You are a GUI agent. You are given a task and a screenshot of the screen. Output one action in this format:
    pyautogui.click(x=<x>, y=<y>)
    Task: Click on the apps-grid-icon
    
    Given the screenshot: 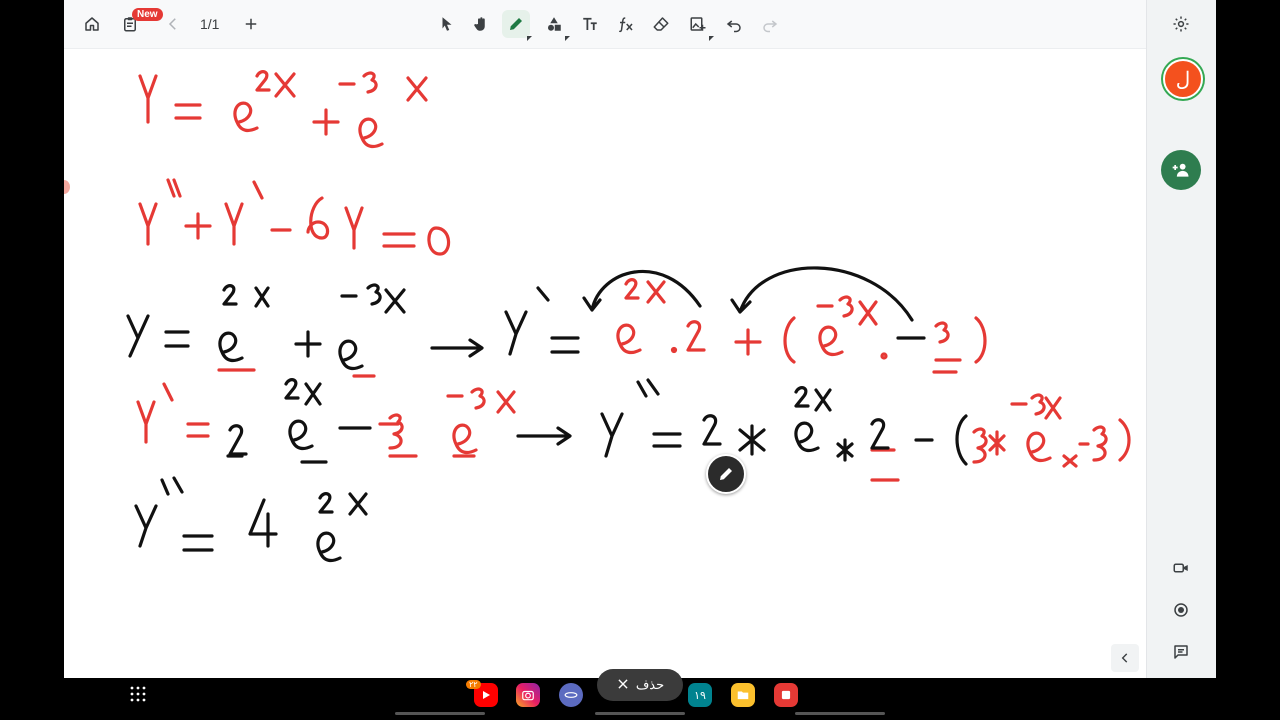 What is the action you would take?
    pyautogui.click(x=138, y=694)
    